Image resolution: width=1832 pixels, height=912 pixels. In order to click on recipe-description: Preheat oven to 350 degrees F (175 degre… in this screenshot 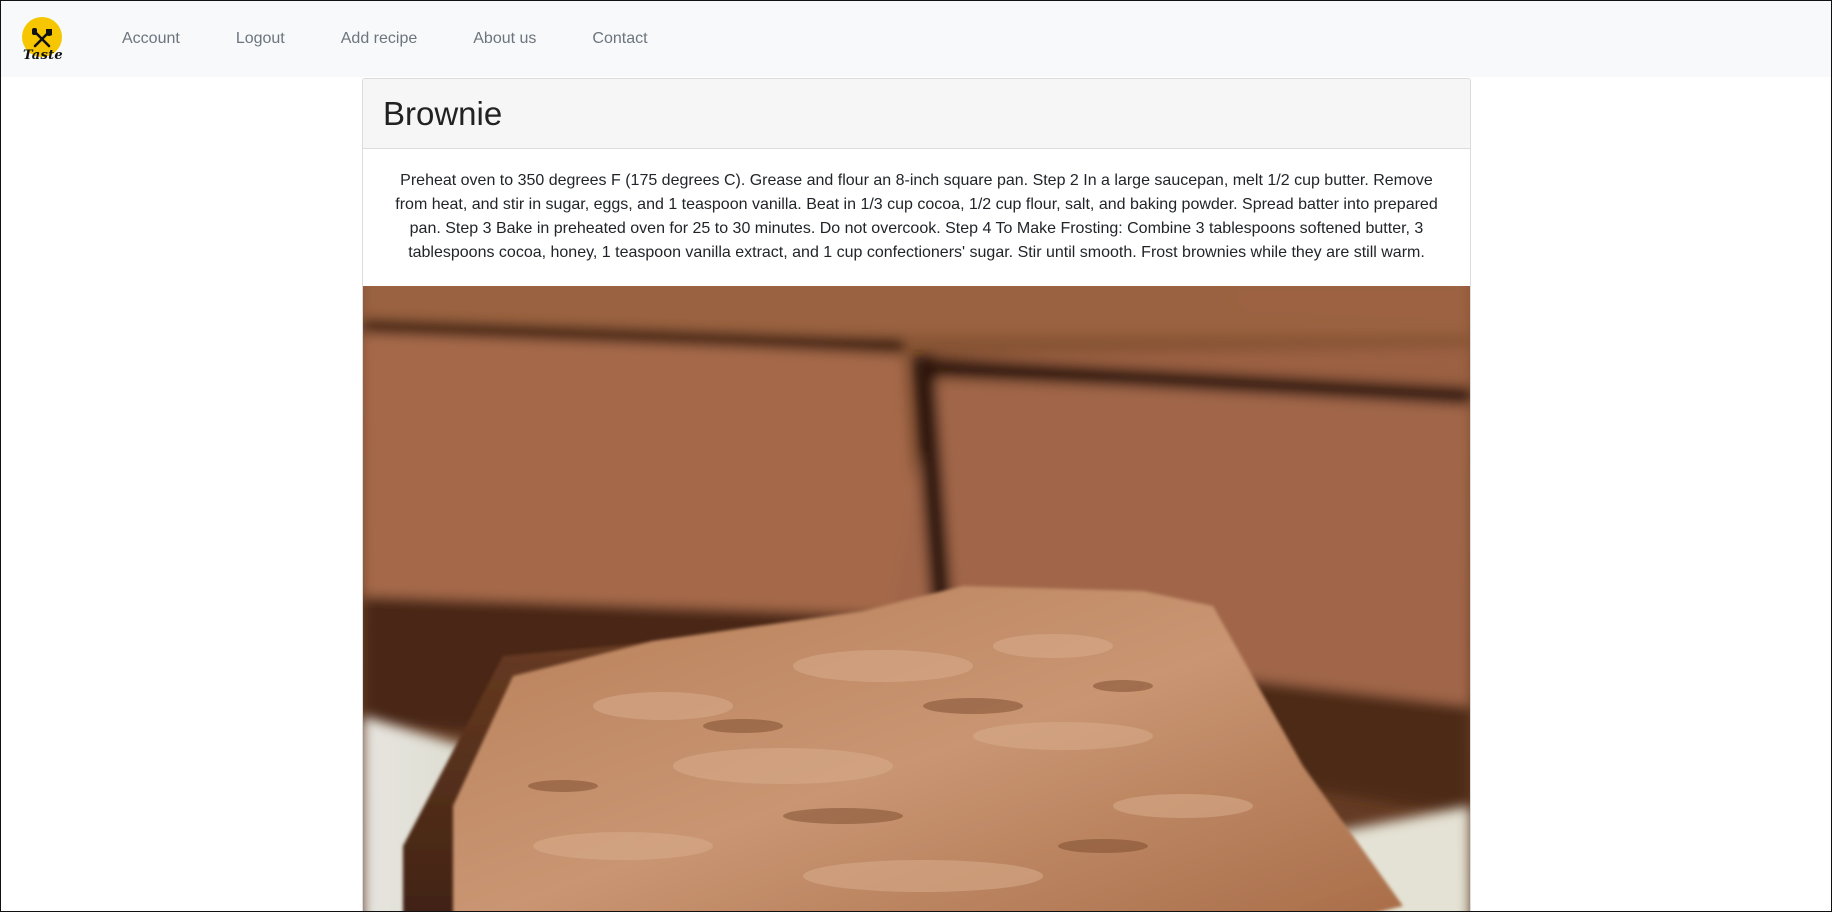, I will do `click(916, 216)`.